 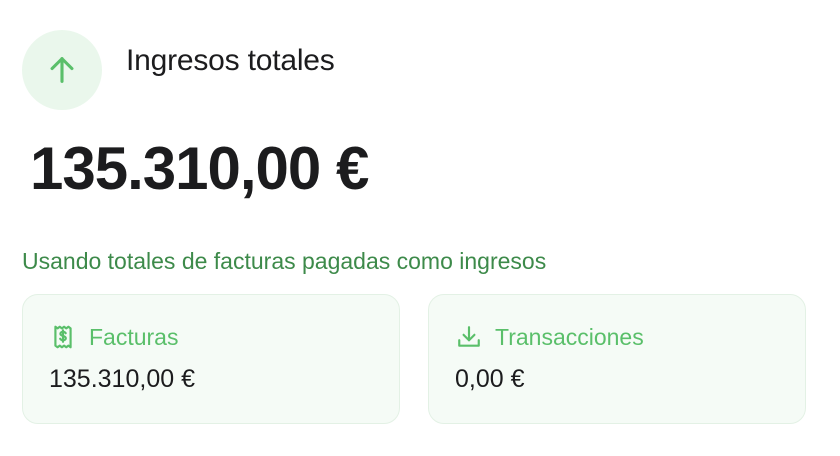 I want to click on page-title: Ingresos totales, so click(x=230, y=60).